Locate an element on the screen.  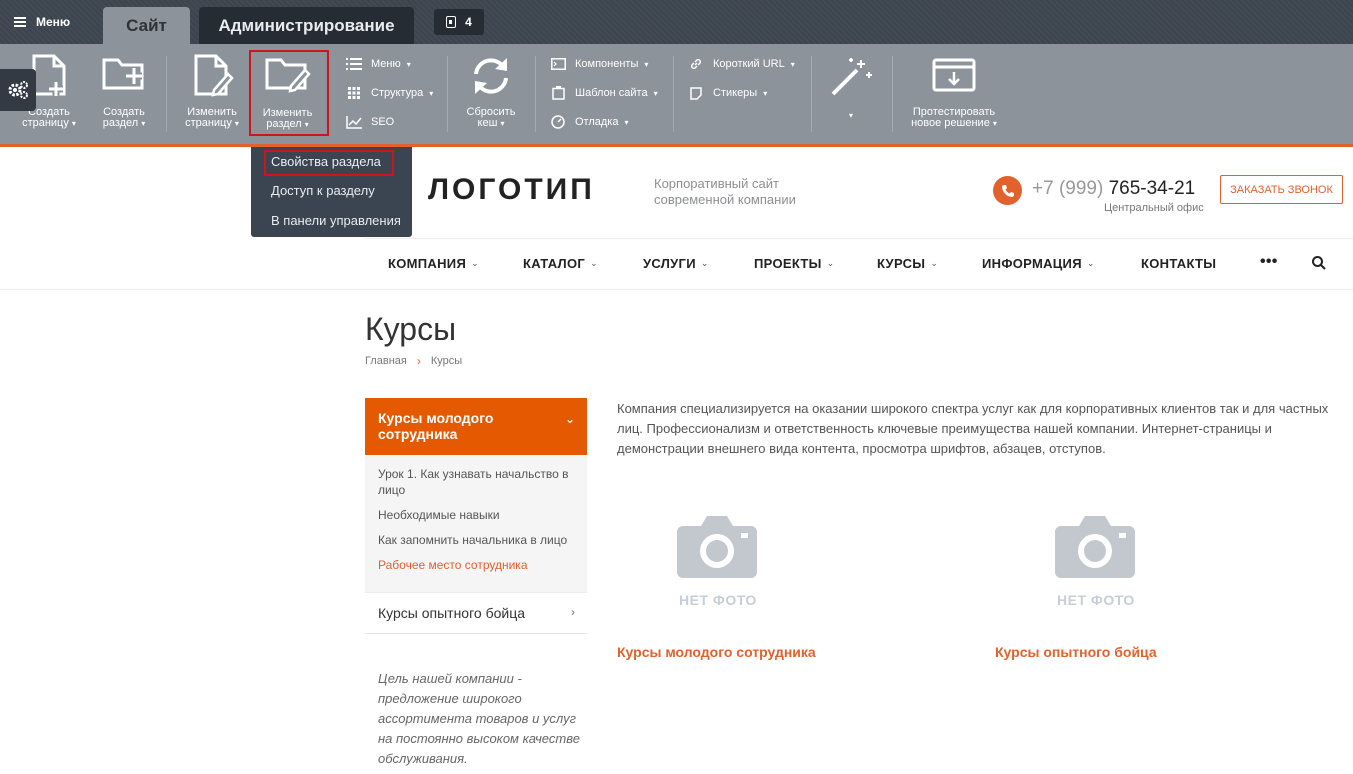
reset-cache-button: Сбросить кеш ▾ is located at coordinates (491, 94).